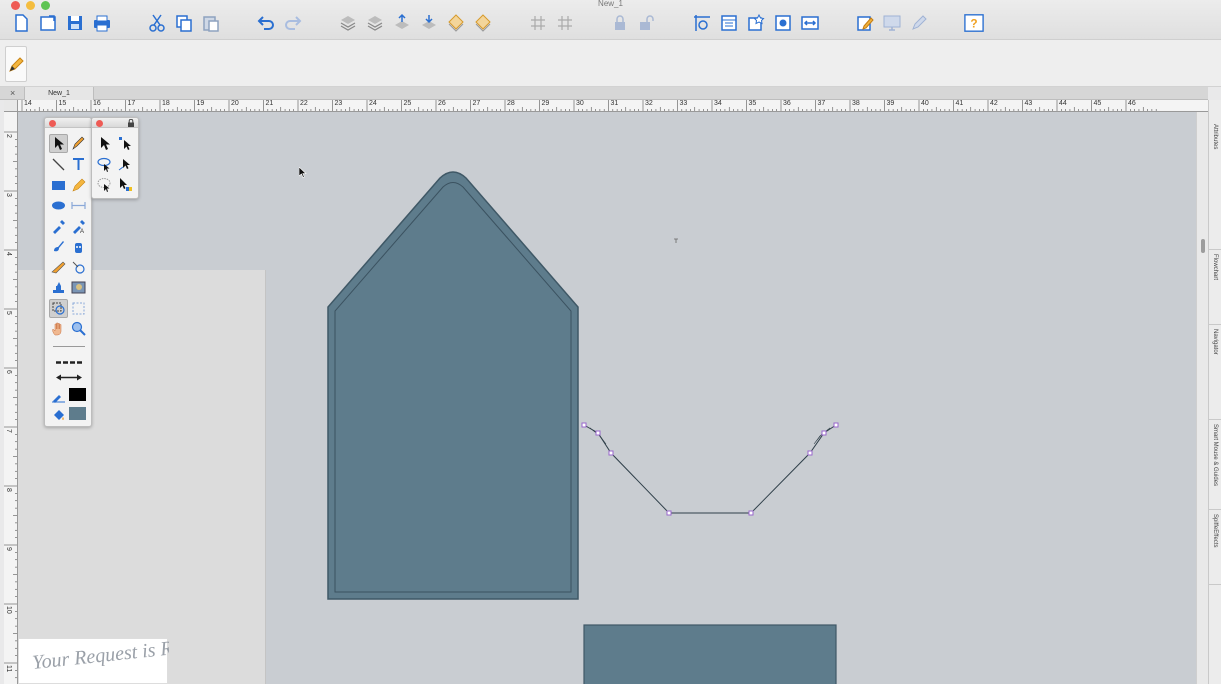 Image resolution: width=1221 pixels, height=684 pixels. Describe the element at coordinates (48, 23) in the screenshot. I see `open-document-icon` at that location.